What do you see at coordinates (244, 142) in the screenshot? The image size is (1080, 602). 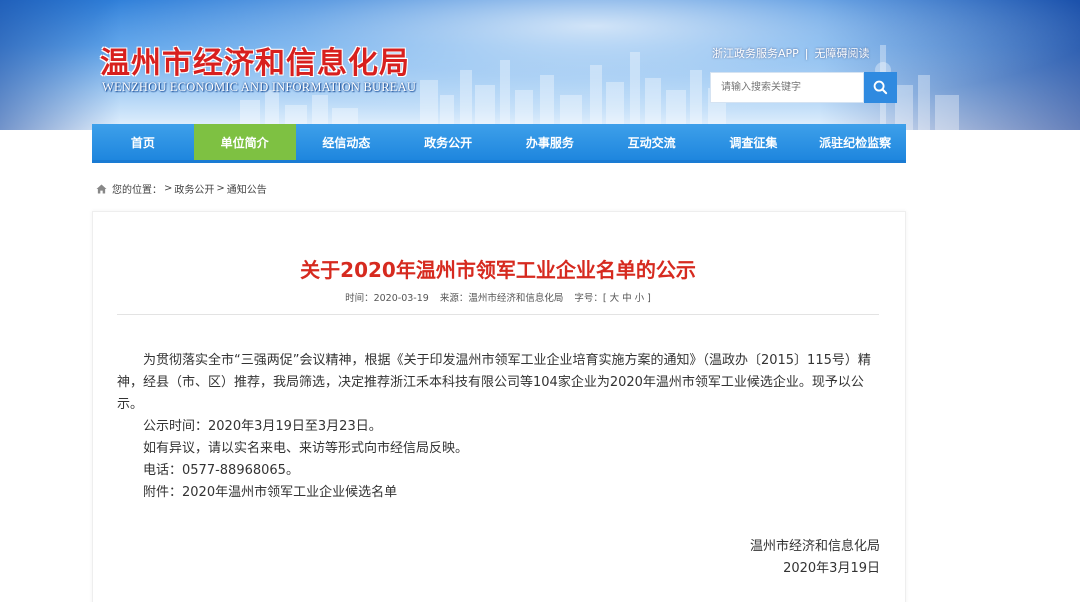 I see `nav-item-about: 单位简介` at bounding box center [244, 142].